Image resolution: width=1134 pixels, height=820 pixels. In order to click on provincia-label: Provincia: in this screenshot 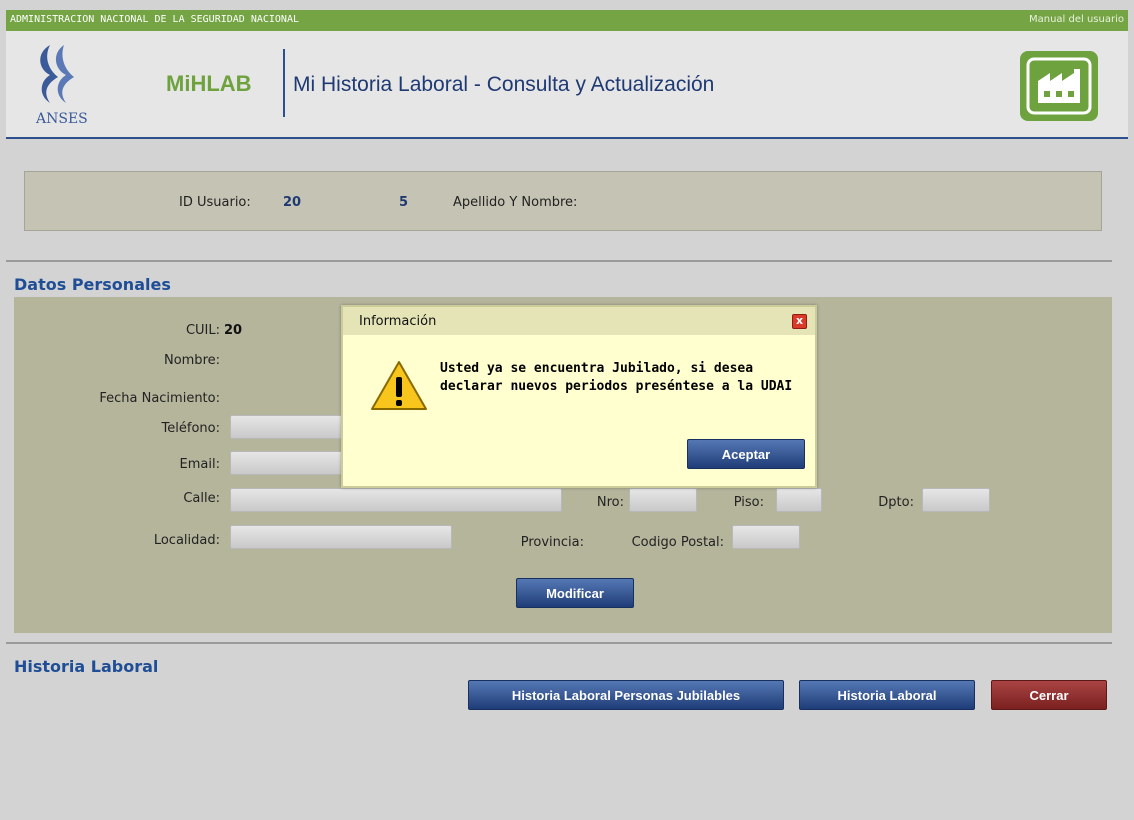, I will do `click(552, 542)`.